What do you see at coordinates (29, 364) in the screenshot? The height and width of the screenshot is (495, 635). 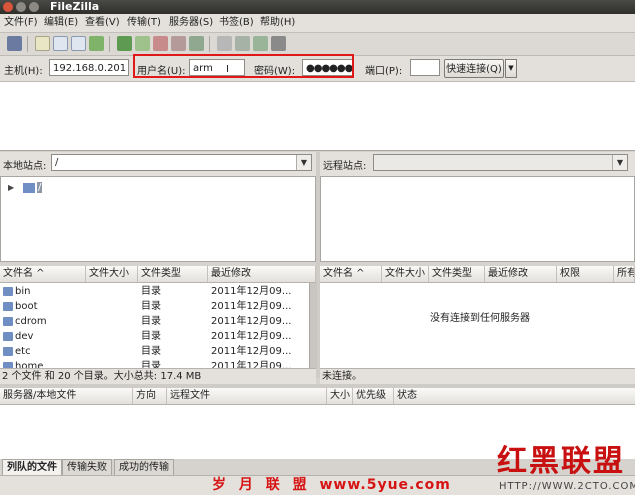 I see `file-name: home` at bounding box center [29, 364].